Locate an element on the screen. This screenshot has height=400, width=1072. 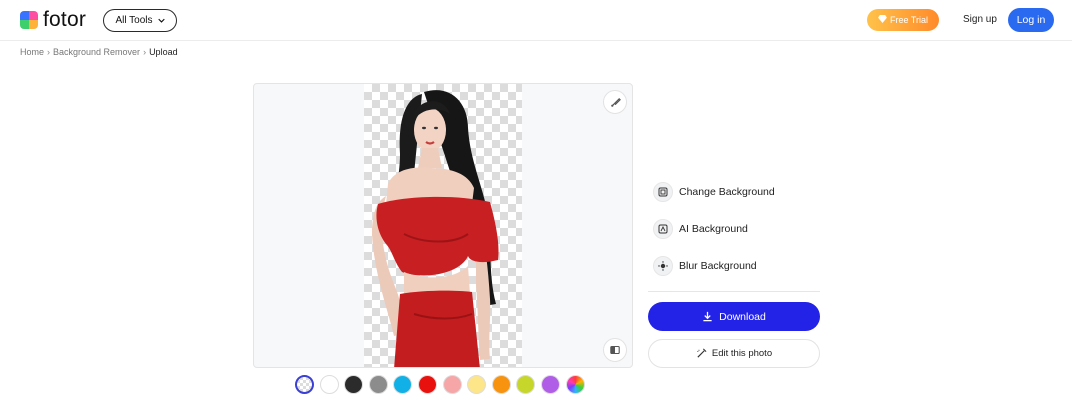
brush-tool-button is located at coordinates (615, 102).